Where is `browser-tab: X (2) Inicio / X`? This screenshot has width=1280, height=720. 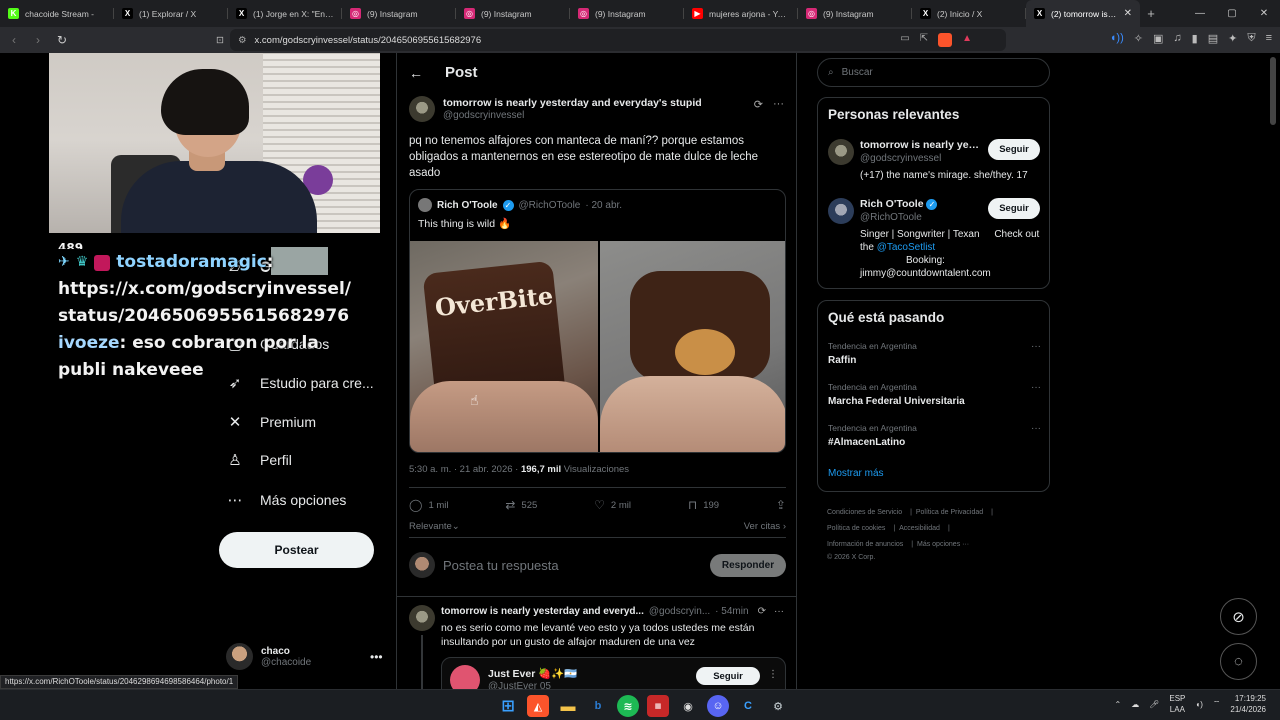 browser-tab: X (2) Inicio / X is located at coordinates (969, 13).